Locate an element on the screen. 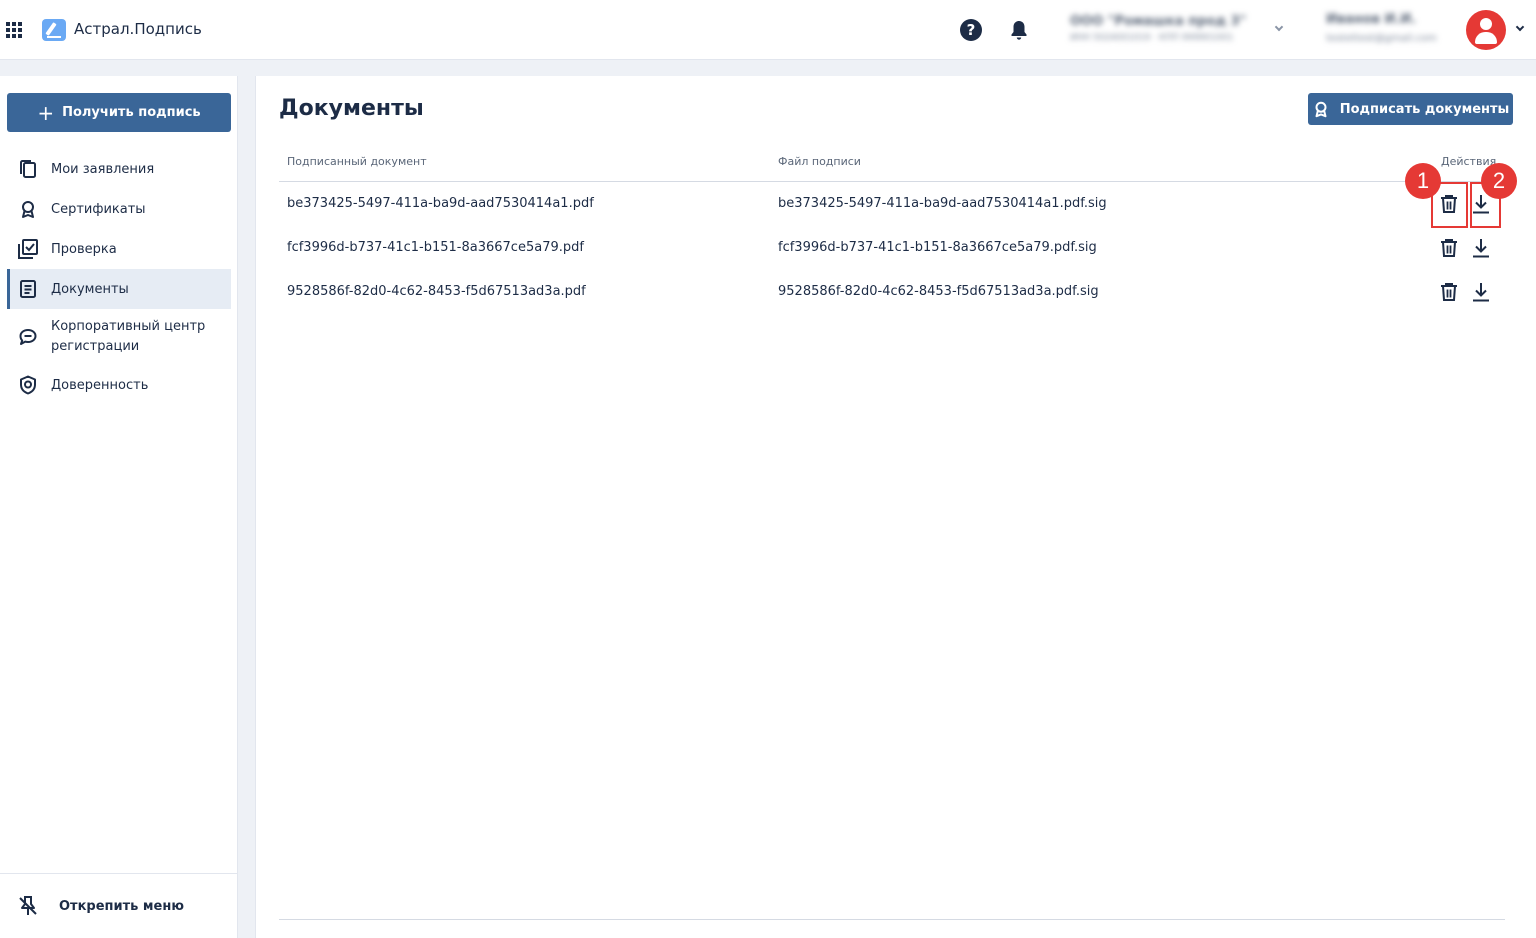 Image resolution: width=1536 pixels, height=938 pixels. help-icon: ? is located at coordinates (971, 30).